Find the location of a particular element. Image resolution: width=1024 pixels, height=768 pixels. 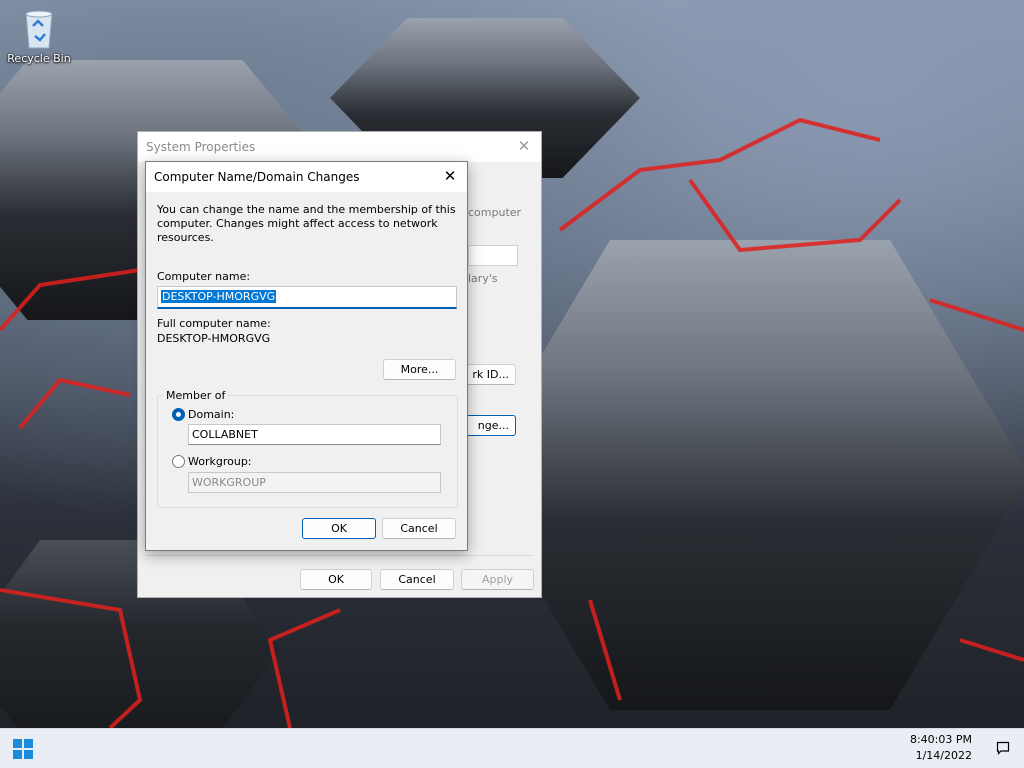

clock-time: 8:40:03 PM is located at coordinates (940, 739).